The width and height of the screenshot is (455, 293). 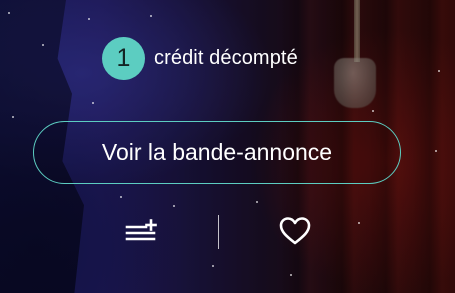 I want to click on favorite-button, so click(x=295, y=231).